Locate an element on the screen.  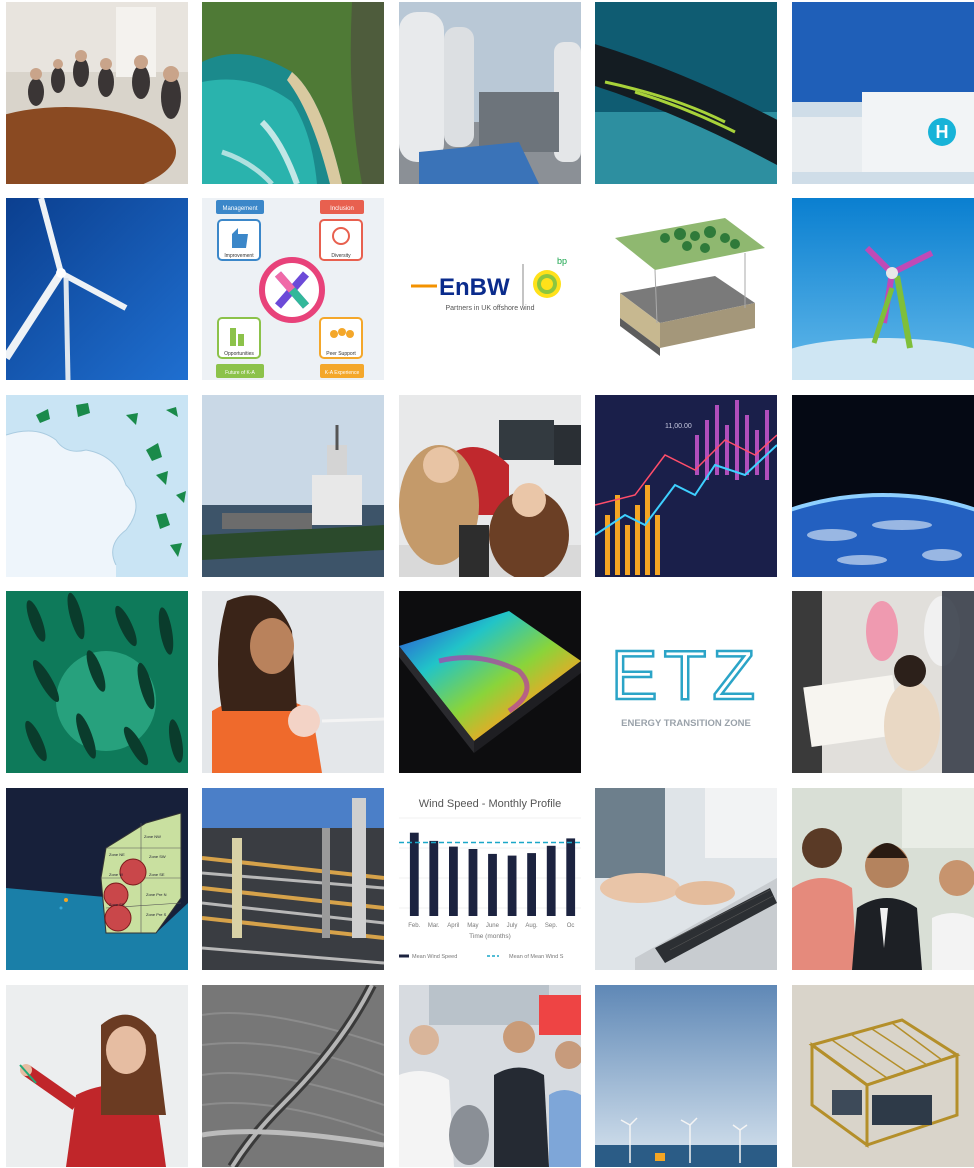
tick-label: Feb. is located at coordinates (414, 926).